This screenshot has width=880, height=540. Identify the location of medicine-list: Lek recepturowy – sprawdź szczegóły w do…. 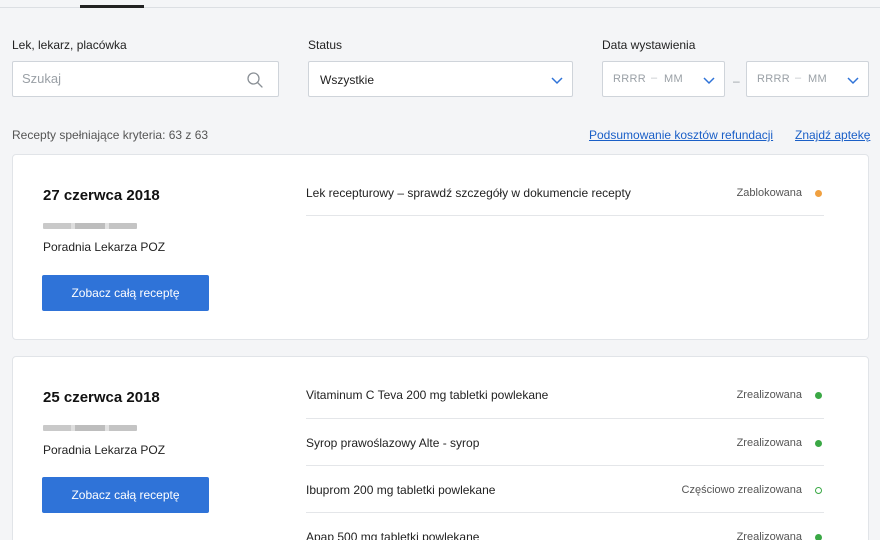
(565, 185).